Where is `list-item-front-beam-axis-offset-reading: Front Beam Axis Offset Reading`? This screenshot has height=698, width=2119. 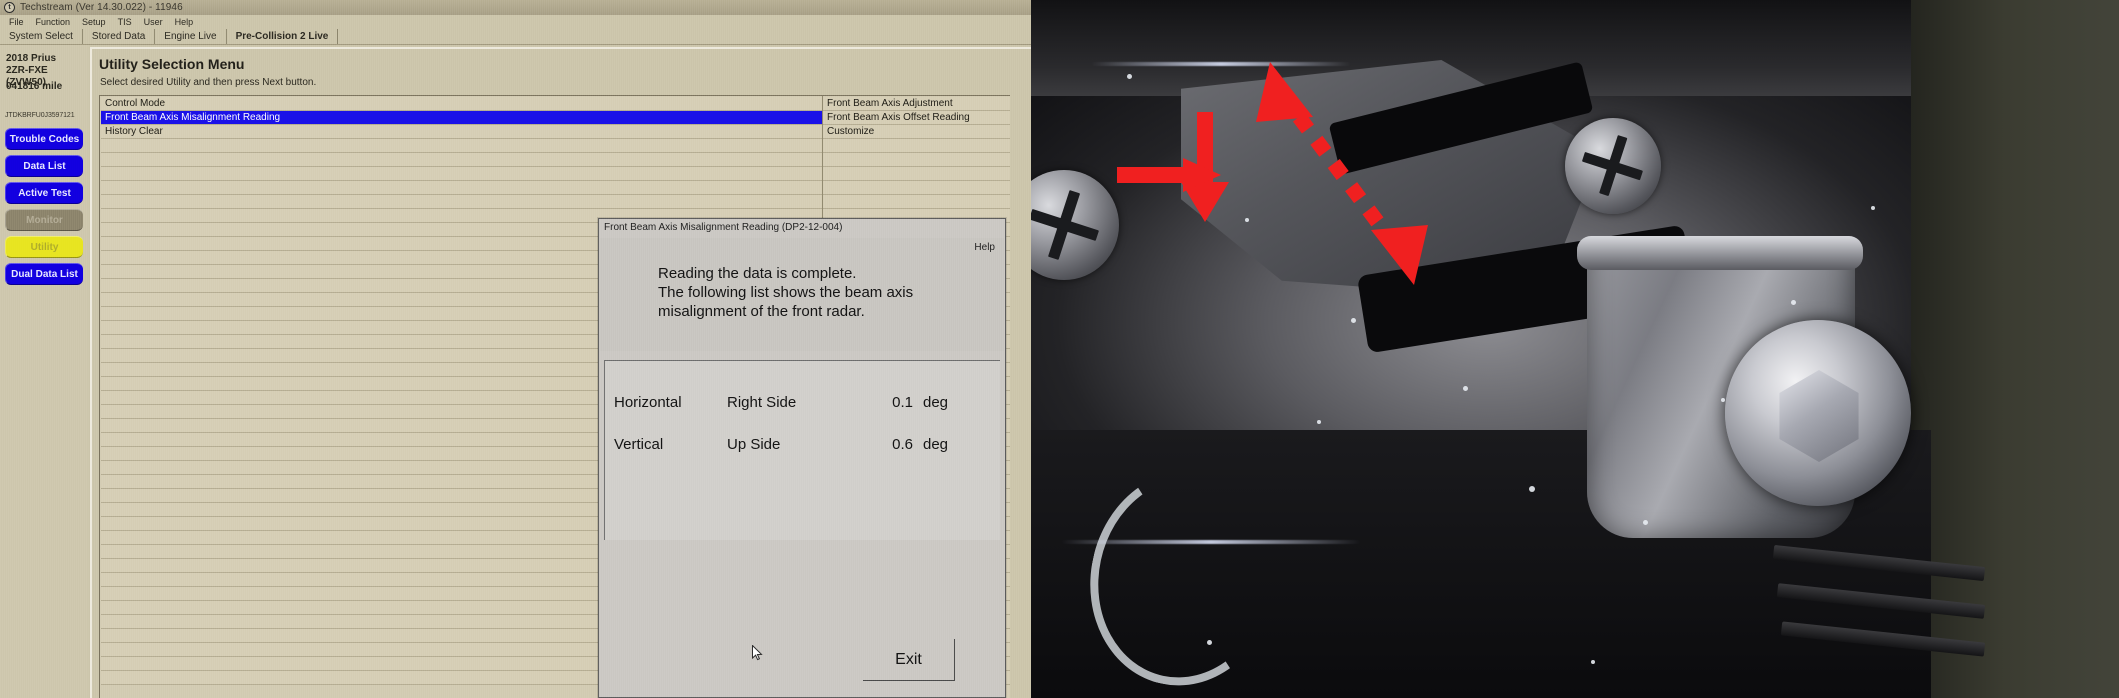 list-item-front-beam-axis-offset-reading: Front Beam Axis Offset Reading is located at coordinates (916, 118).